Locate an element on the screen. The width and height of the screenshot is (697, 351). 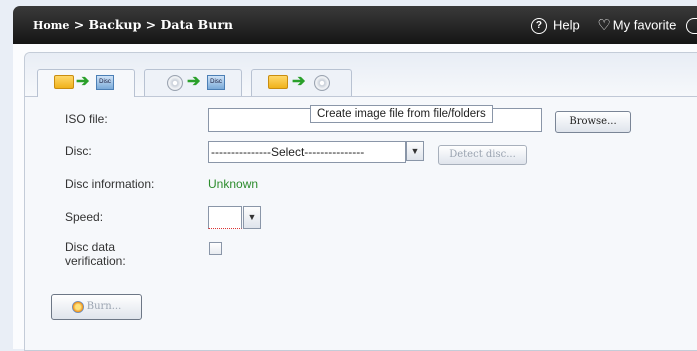
disc-information-label: Disc information: is located at coordinates (110, 184).